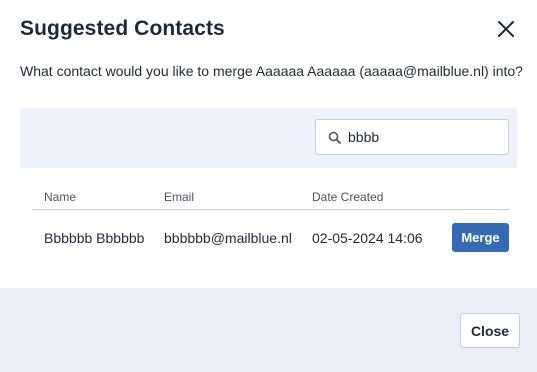  Describe the element at coordinates (271, 198) in the screenshot. I see `table-header: Name Email Date Created` at that location.